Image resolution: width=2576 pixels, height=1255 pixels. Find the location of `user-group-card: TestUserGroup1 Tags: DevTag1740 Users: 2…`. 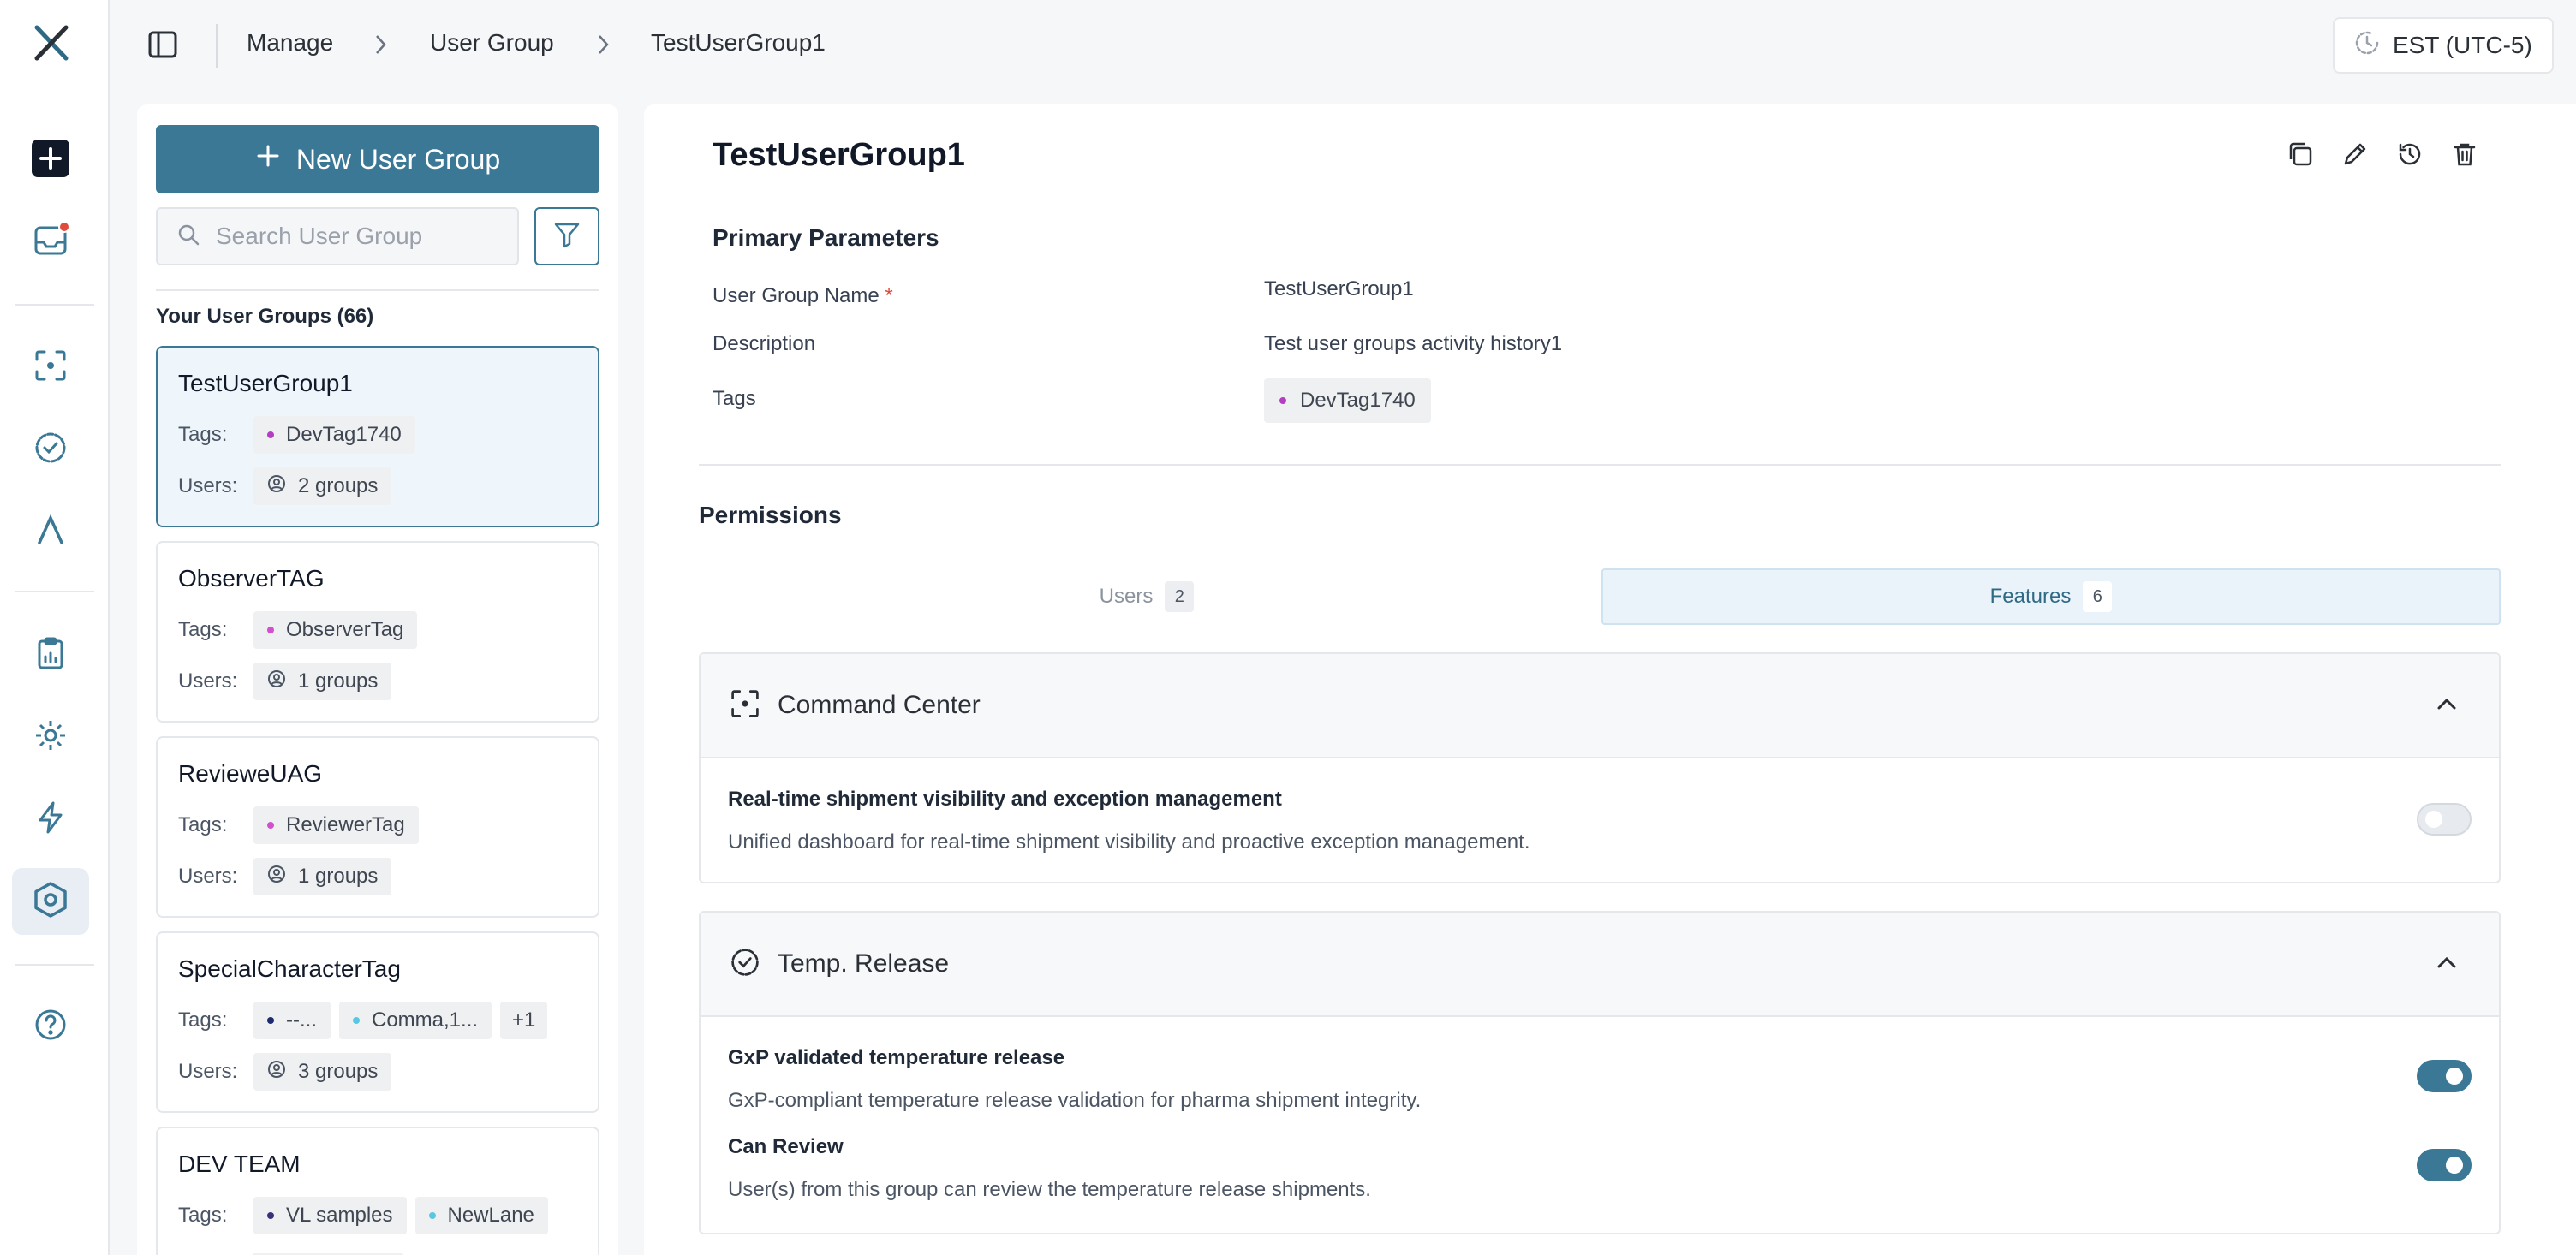

user-group-card: TestUserGroup1 Tags: DevTag1740 Users: 2… is located at coordinates (378, 436).